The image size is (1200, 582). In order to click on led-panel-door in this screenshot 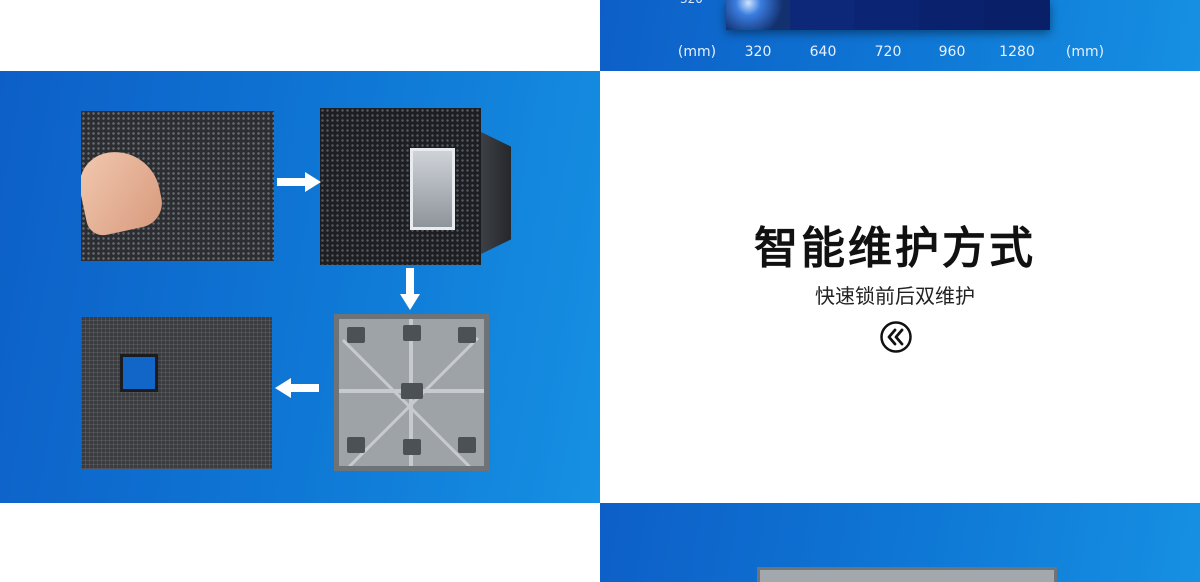, I will do `click(496, 193)`.